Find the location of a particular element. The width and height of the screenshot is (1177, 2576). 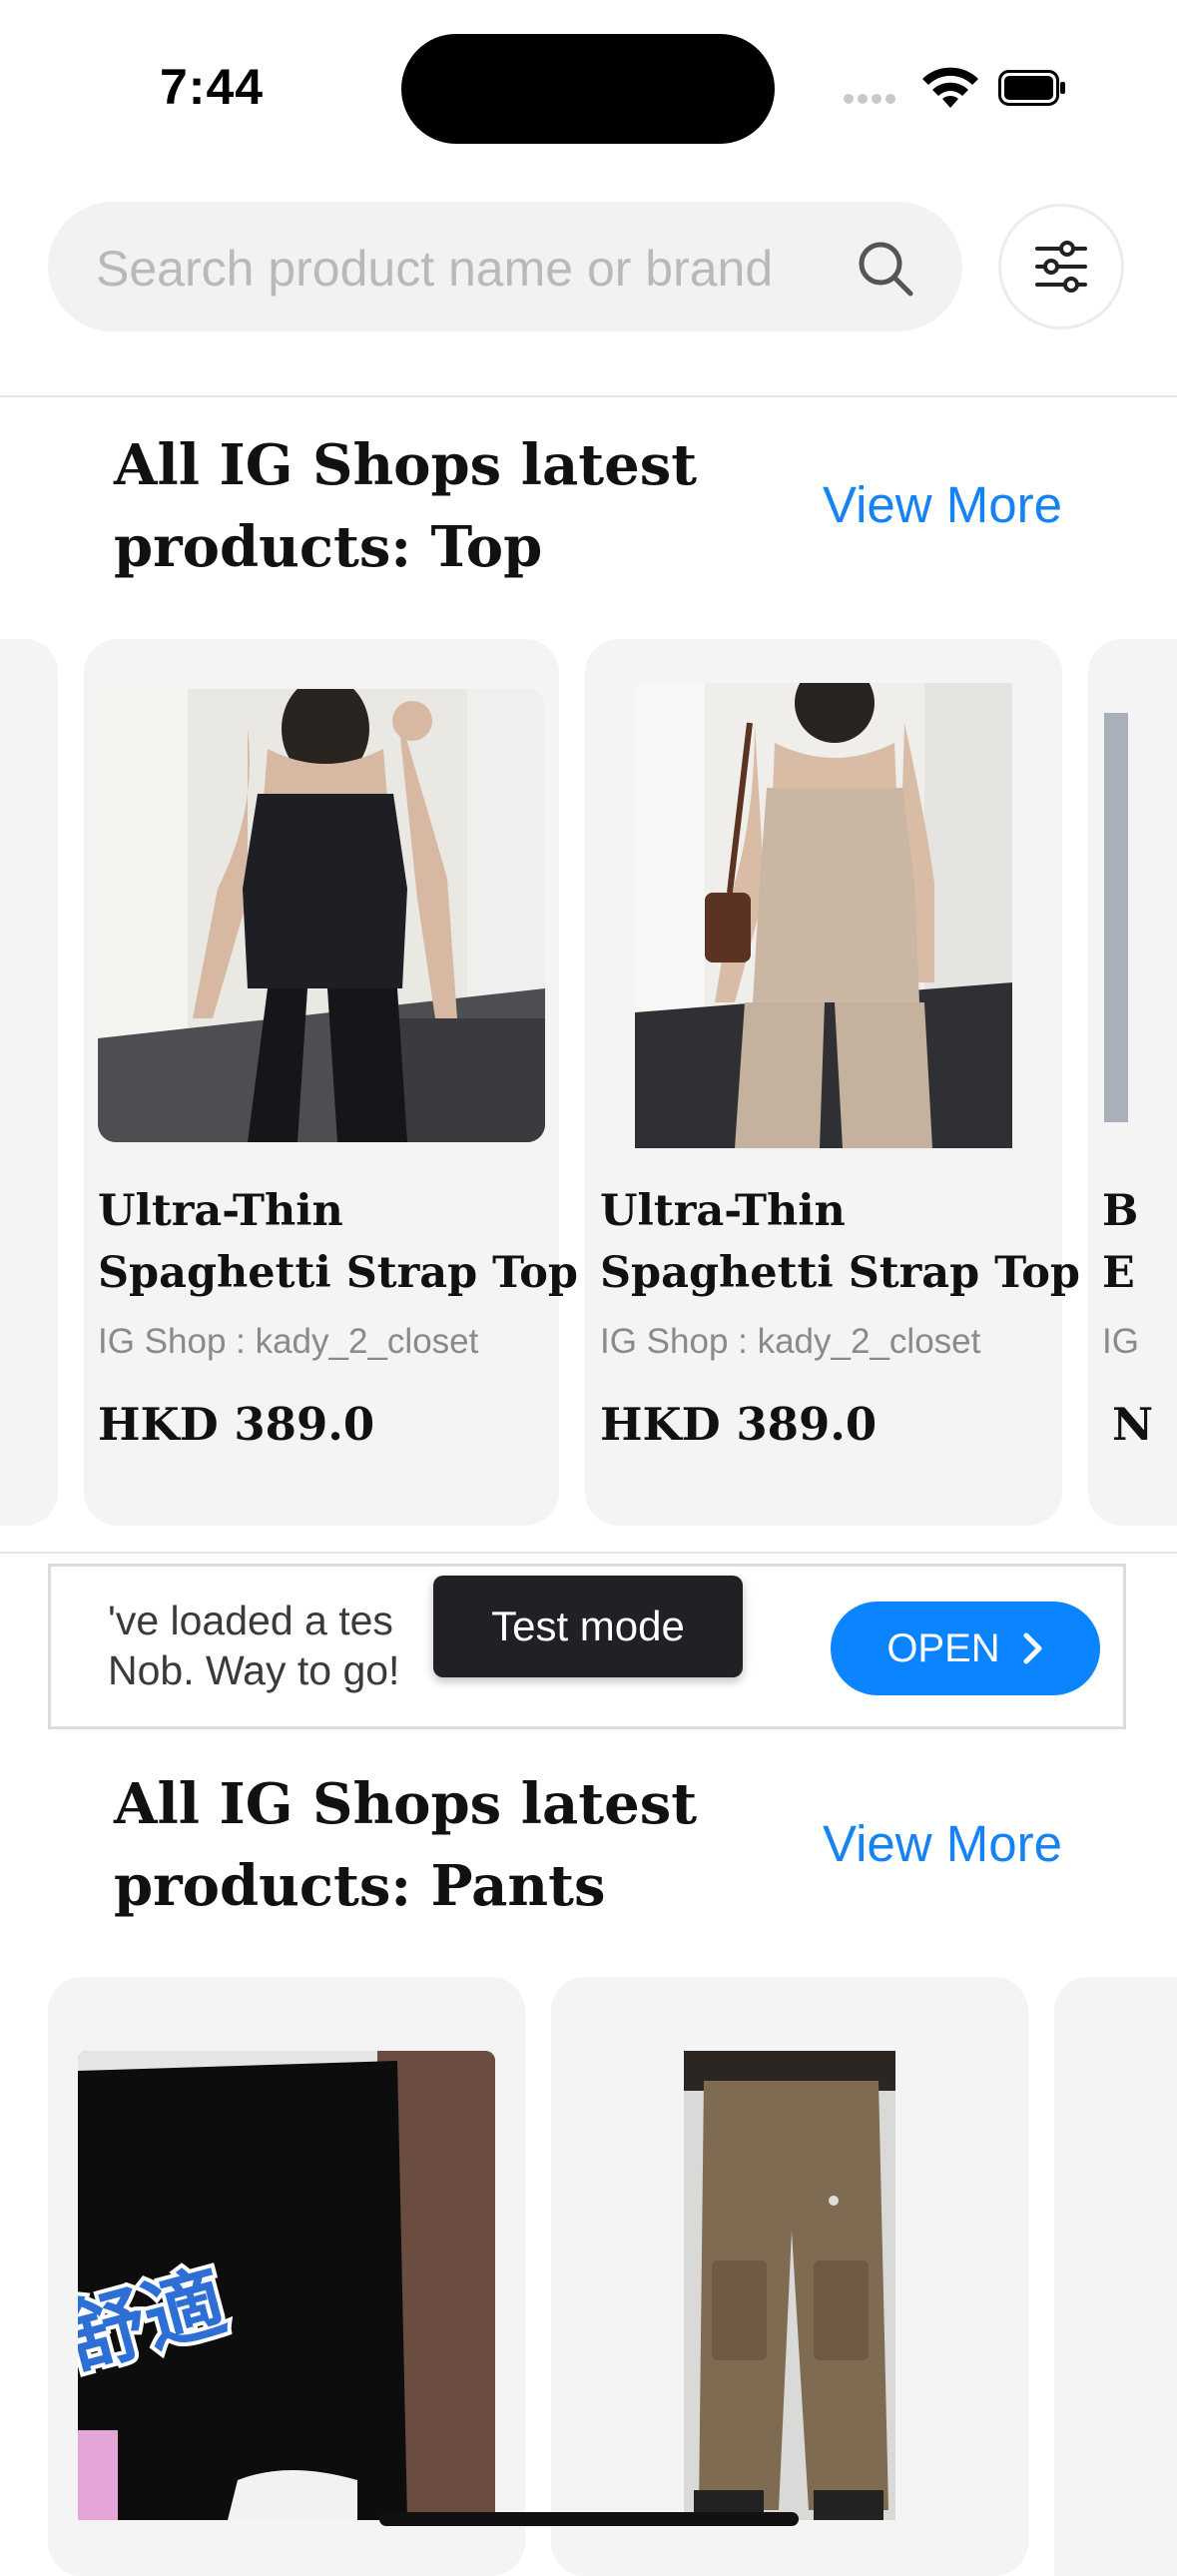

wifi-icon is located at coordinates (950, 87).